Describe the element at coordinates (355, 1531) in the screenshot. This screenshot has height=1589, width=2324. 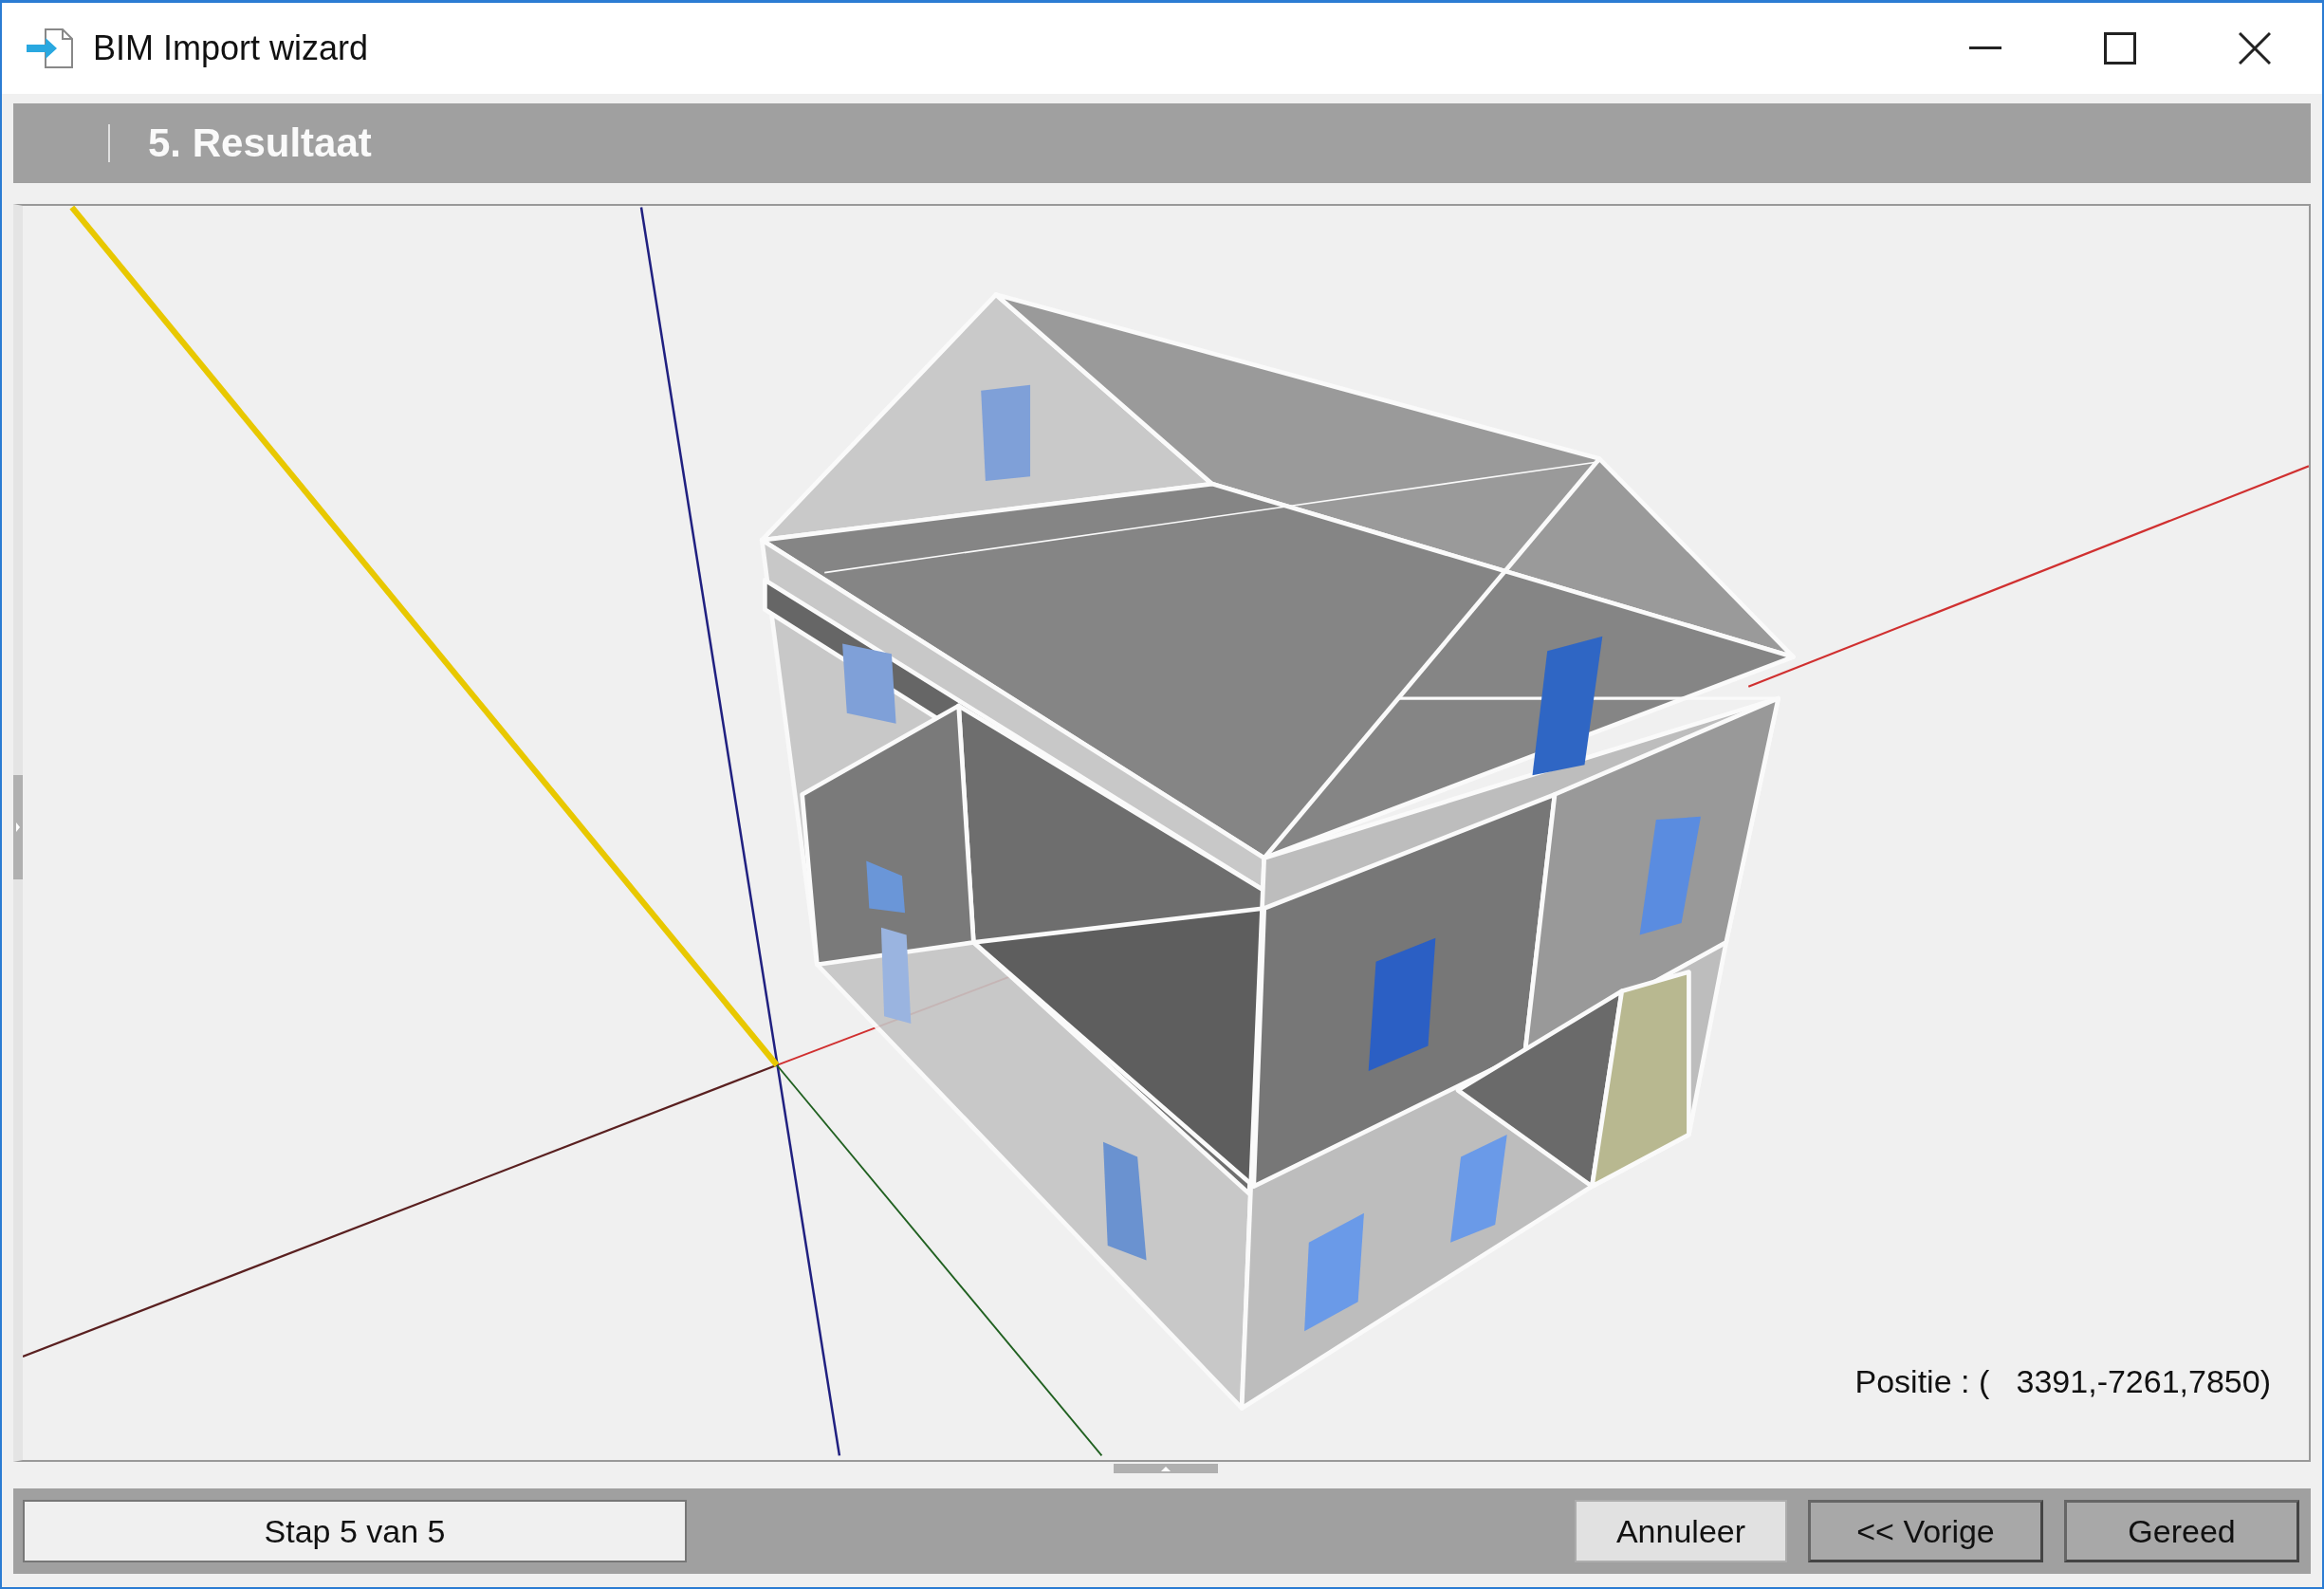
I see `step-indicator: Stap 5 van 5` at that location.